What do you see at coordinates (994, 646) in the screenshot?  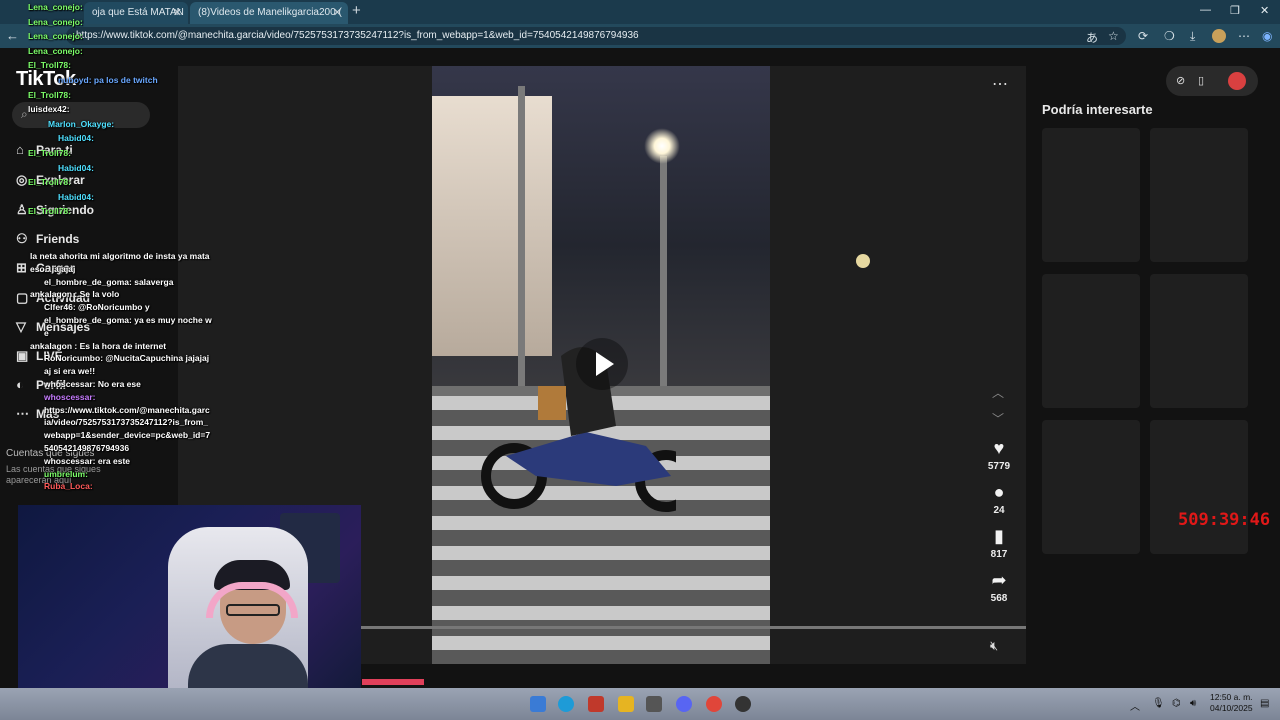 I see `mute-icon: 🔇︎` at bounding box center [994, 646].